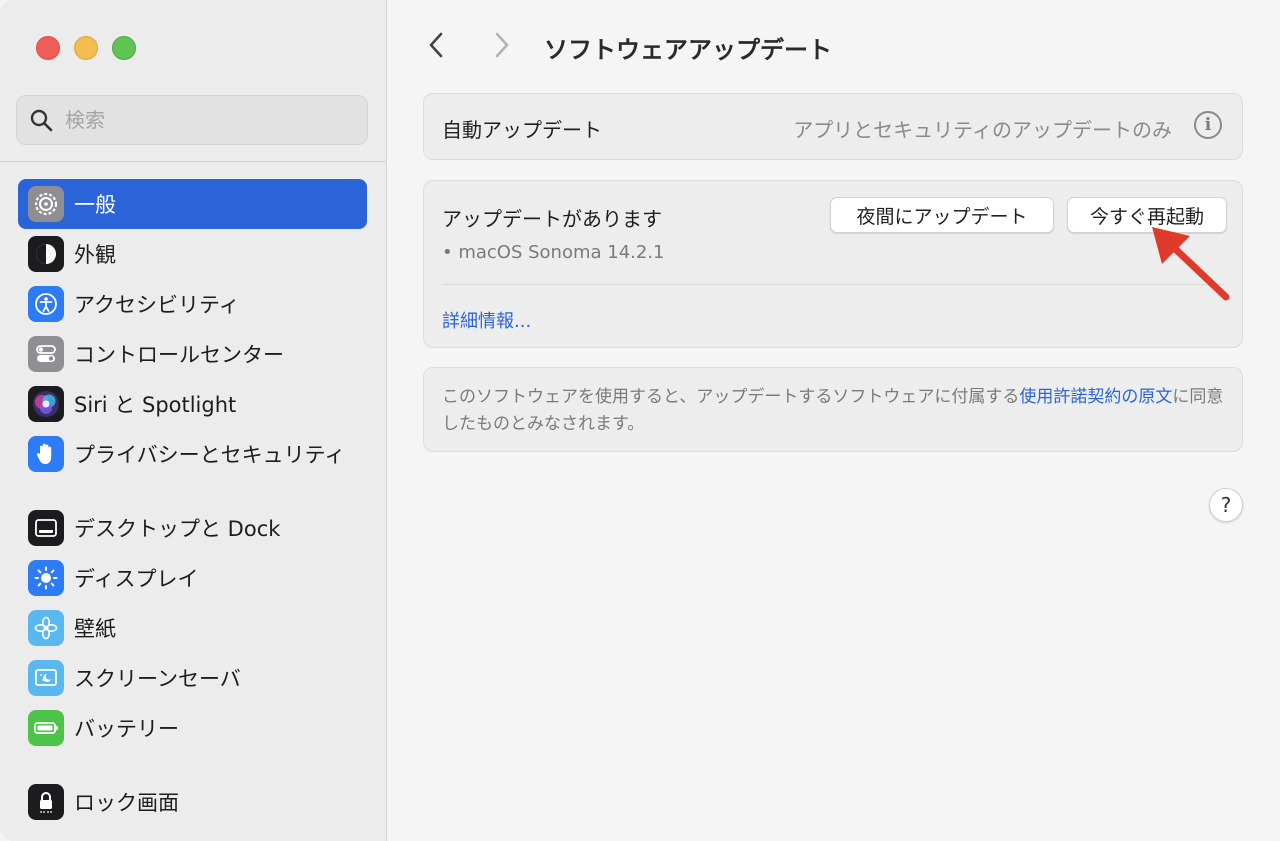 The width and height of the screenshot is (1280, 841). I want to click on info-icon: i, so click(1208, 125).